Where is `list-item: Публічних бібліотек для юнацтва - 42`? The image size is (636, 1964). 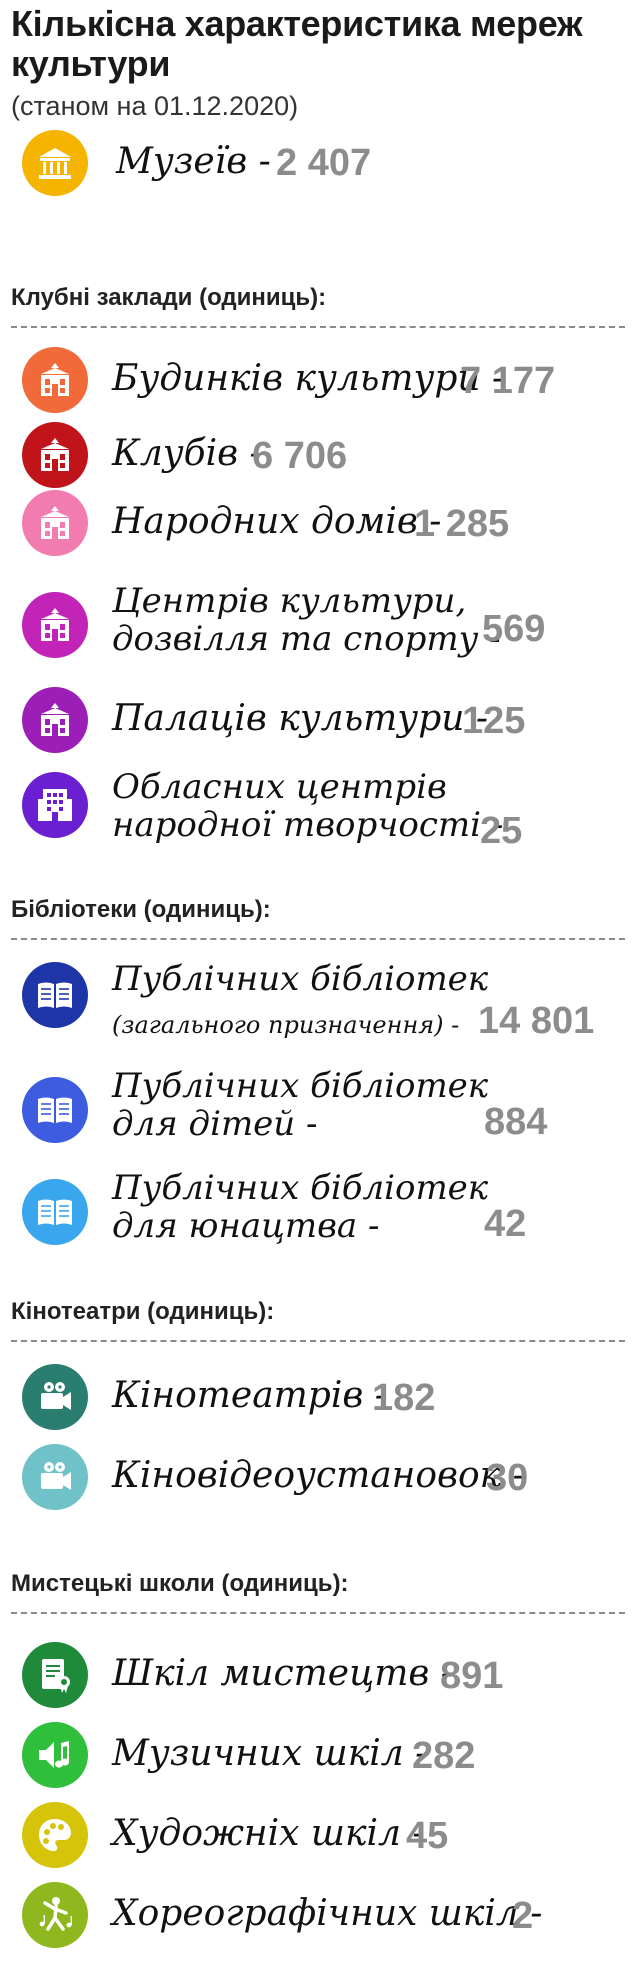 list-item: Публічних бібліотек для юнацтва - 42 is located at coordinates (318, 1212).